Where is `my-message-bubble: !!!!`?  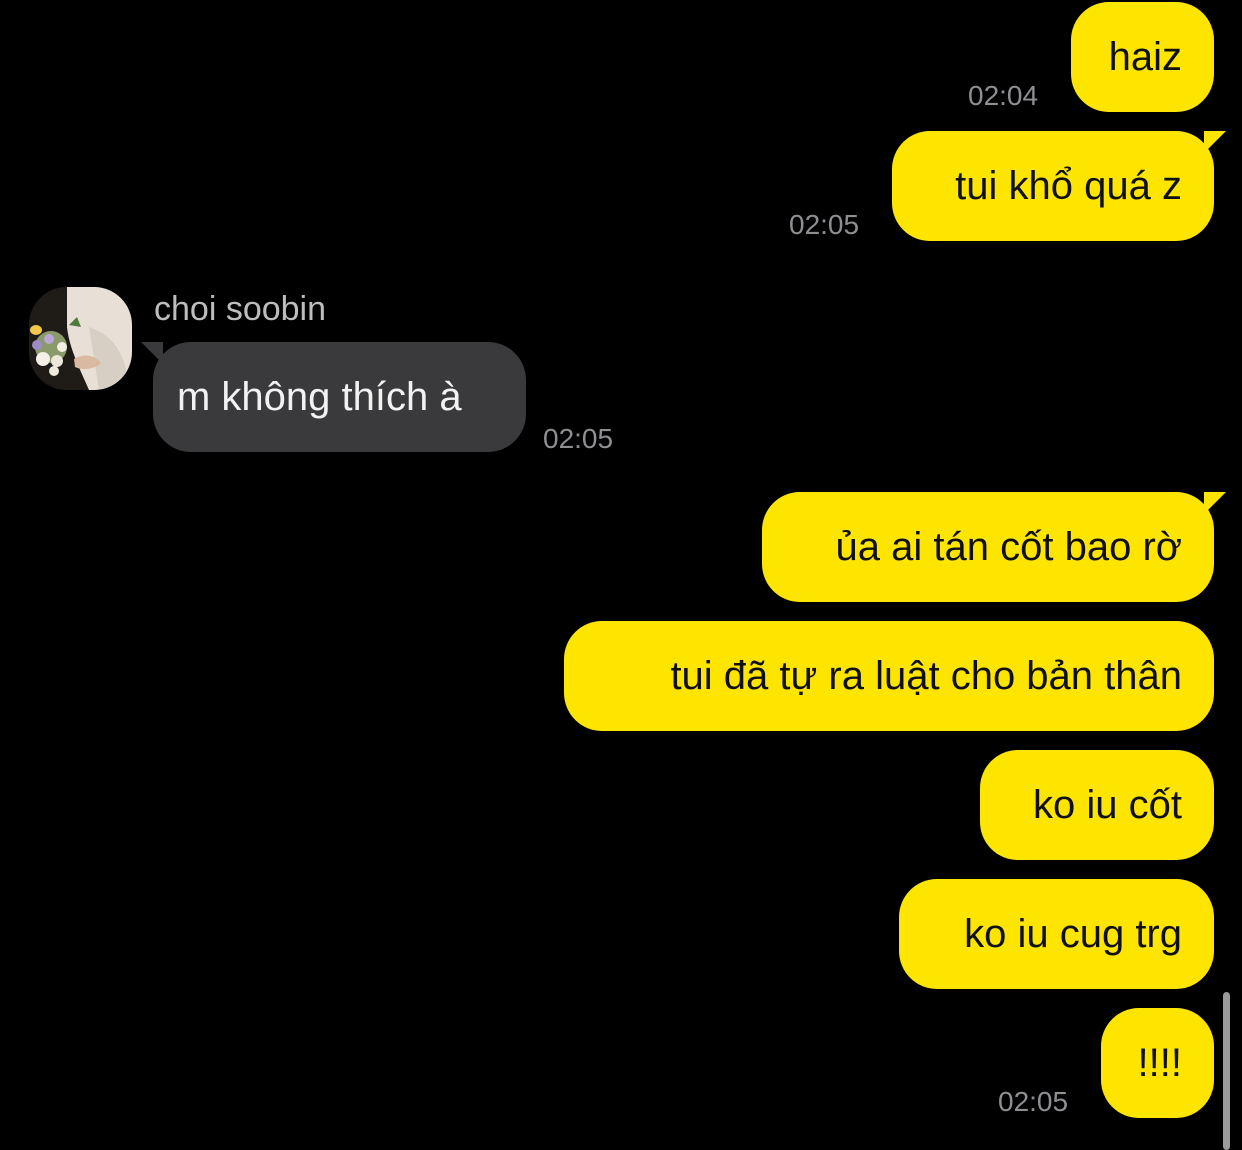 my-message-bubble: !!!! is located at coordinates (1157, 1063).